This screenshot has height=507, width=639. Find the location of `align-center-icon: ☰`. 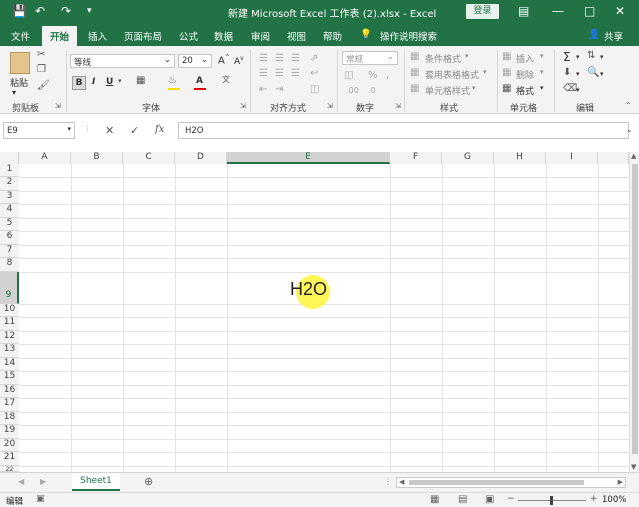

align-center-icon: ☰ is located at coordinates (279, 73).